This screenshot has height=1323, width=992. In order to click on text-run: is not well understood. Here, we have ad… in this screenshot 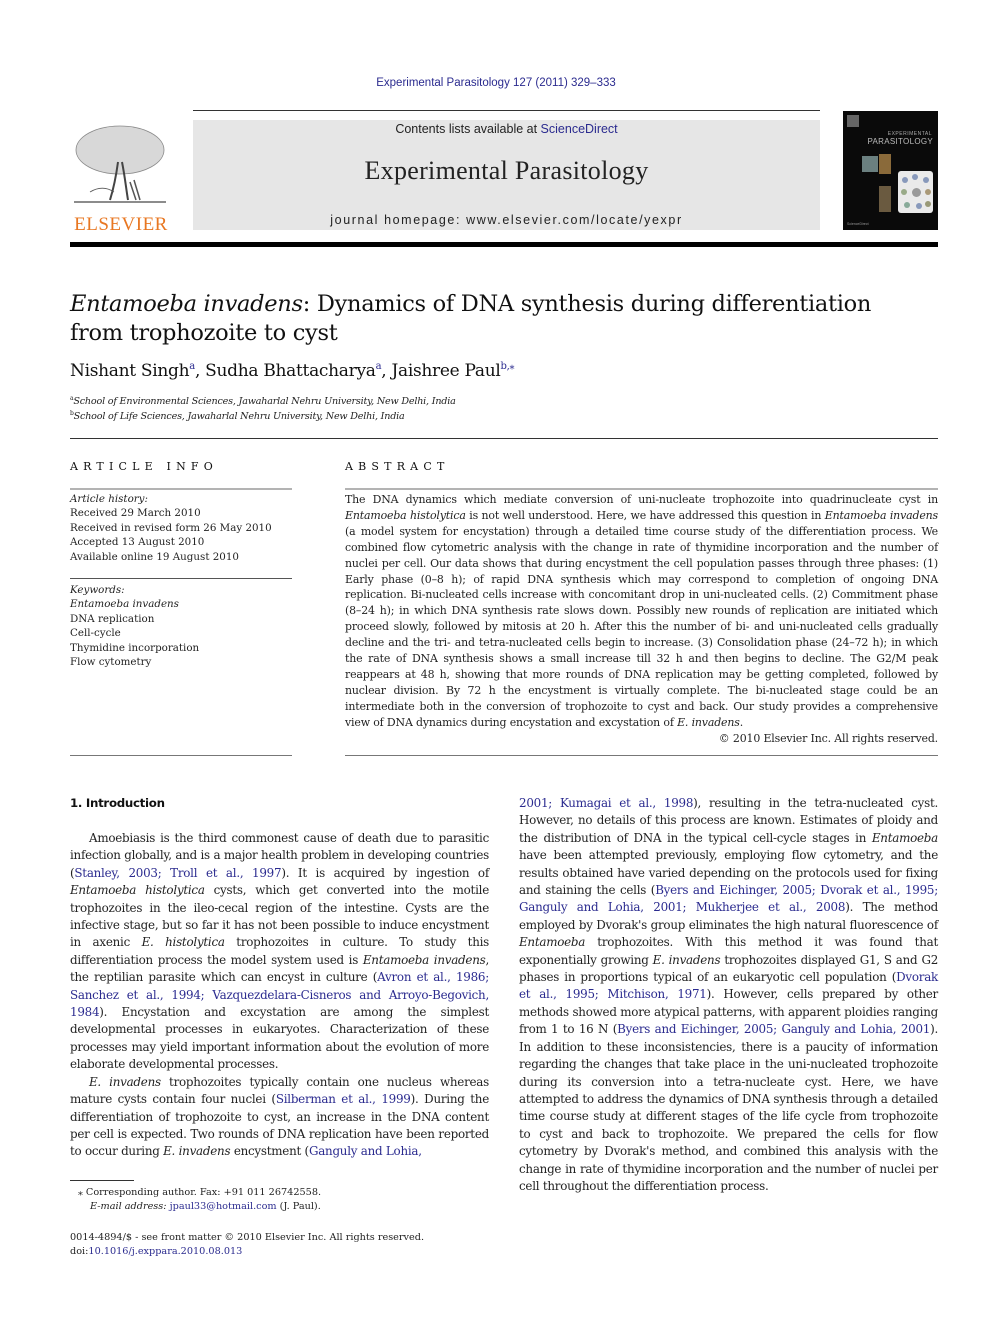, I will do `click(645, 515)`.